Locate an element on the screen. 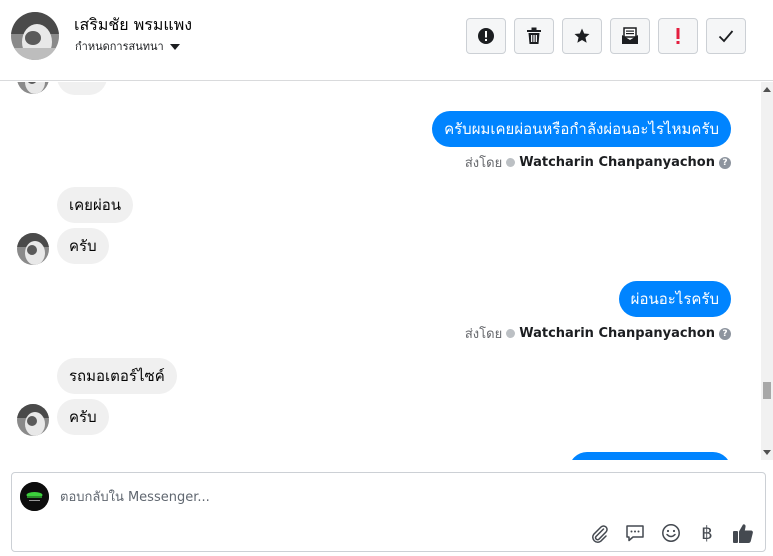  star-icon is located at coordinates (582, 35).